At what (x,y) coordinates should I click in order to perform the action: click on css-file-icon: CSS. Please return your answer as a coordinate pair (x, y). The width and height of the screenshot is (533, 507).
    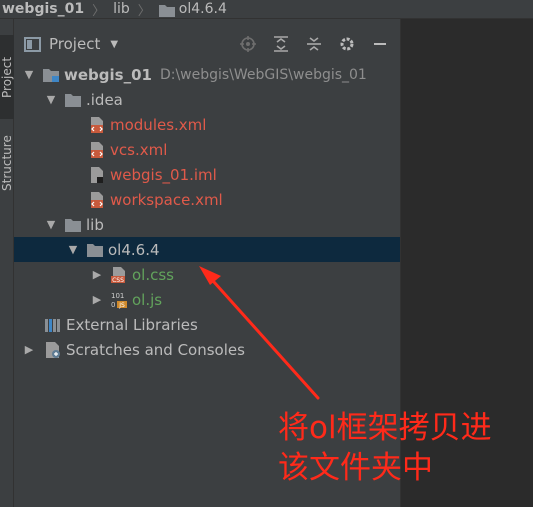
    Looking at the image, I should click on (119, 275).